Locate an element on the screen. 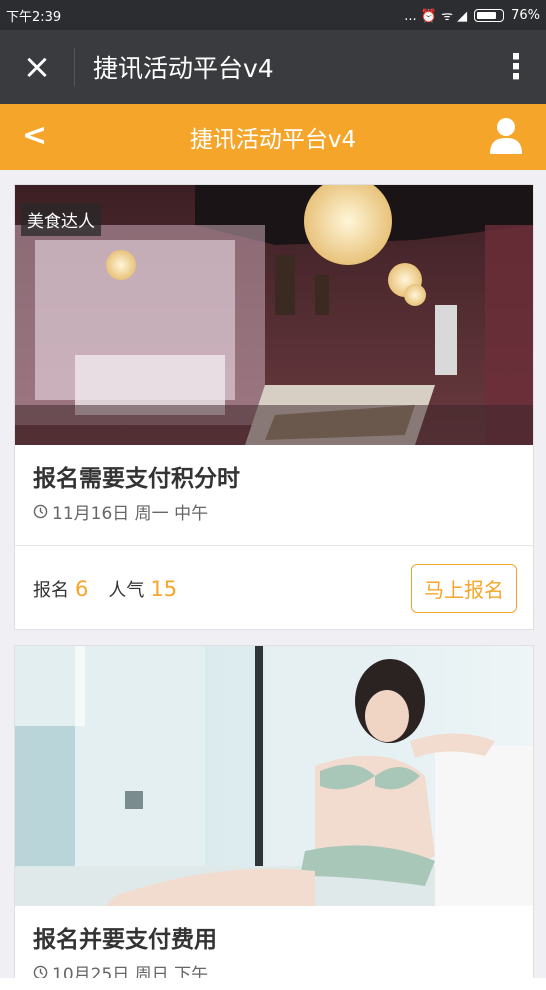 The image size is (546, 990). page-header: < 捷讯活动平台v4 is located at coordinates (273, 137).